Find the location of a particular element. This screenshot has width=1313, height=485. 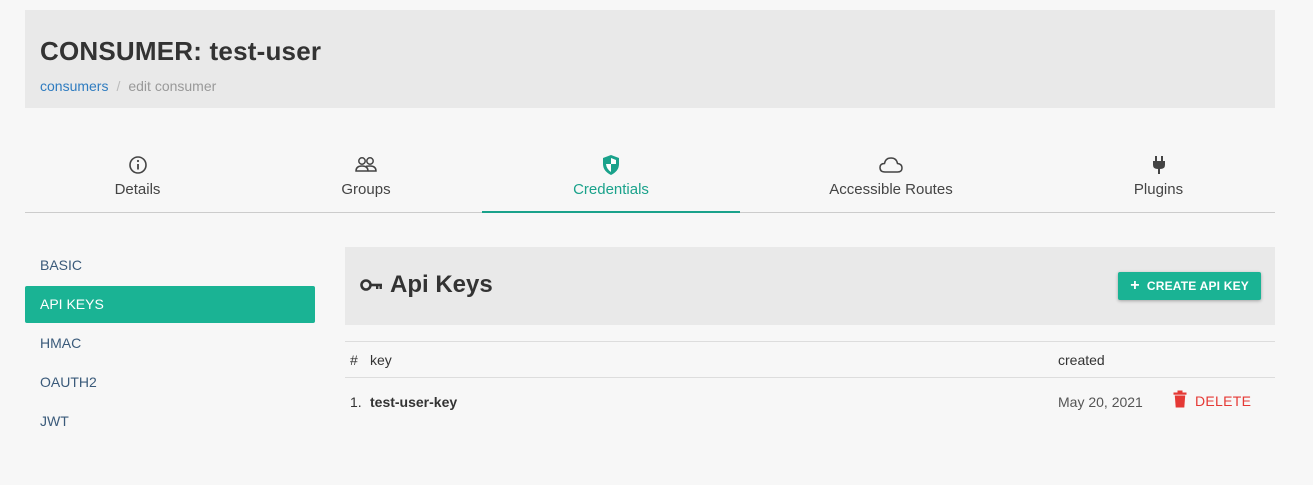

cloud-icon is located at coordinates (891, 165).